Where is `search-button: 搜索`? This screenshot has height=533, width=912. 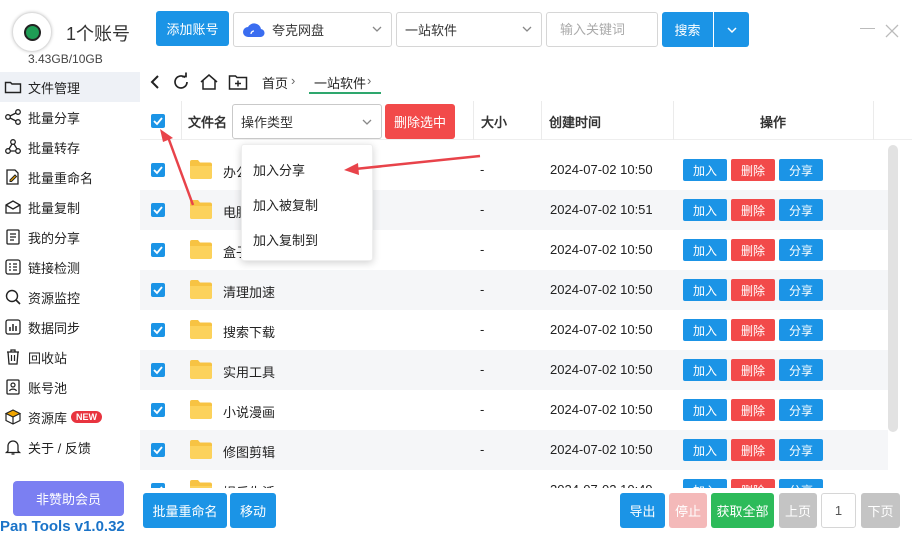
search-button: 搜索 is located at coordinates (687, 29).